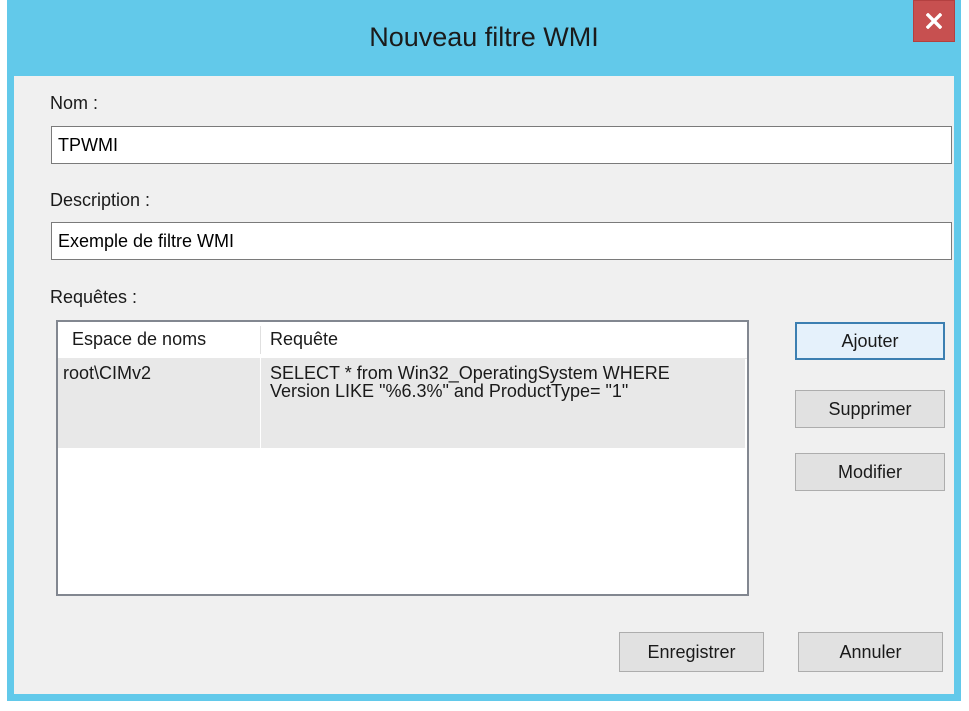 Image resolution: width=969 pixels, height=711 pixels. I want to click on cancel-button-label: Annuler, so click(870, 652).